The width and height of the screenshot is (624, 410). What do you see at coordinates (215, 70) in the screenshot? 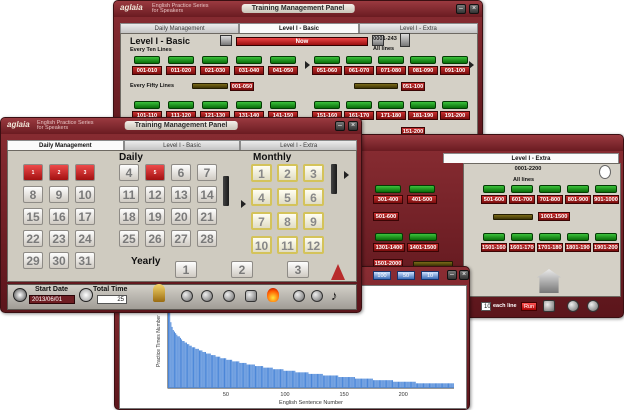
I see `ten-range-label: 021-030` at bounding box center [215, 70].